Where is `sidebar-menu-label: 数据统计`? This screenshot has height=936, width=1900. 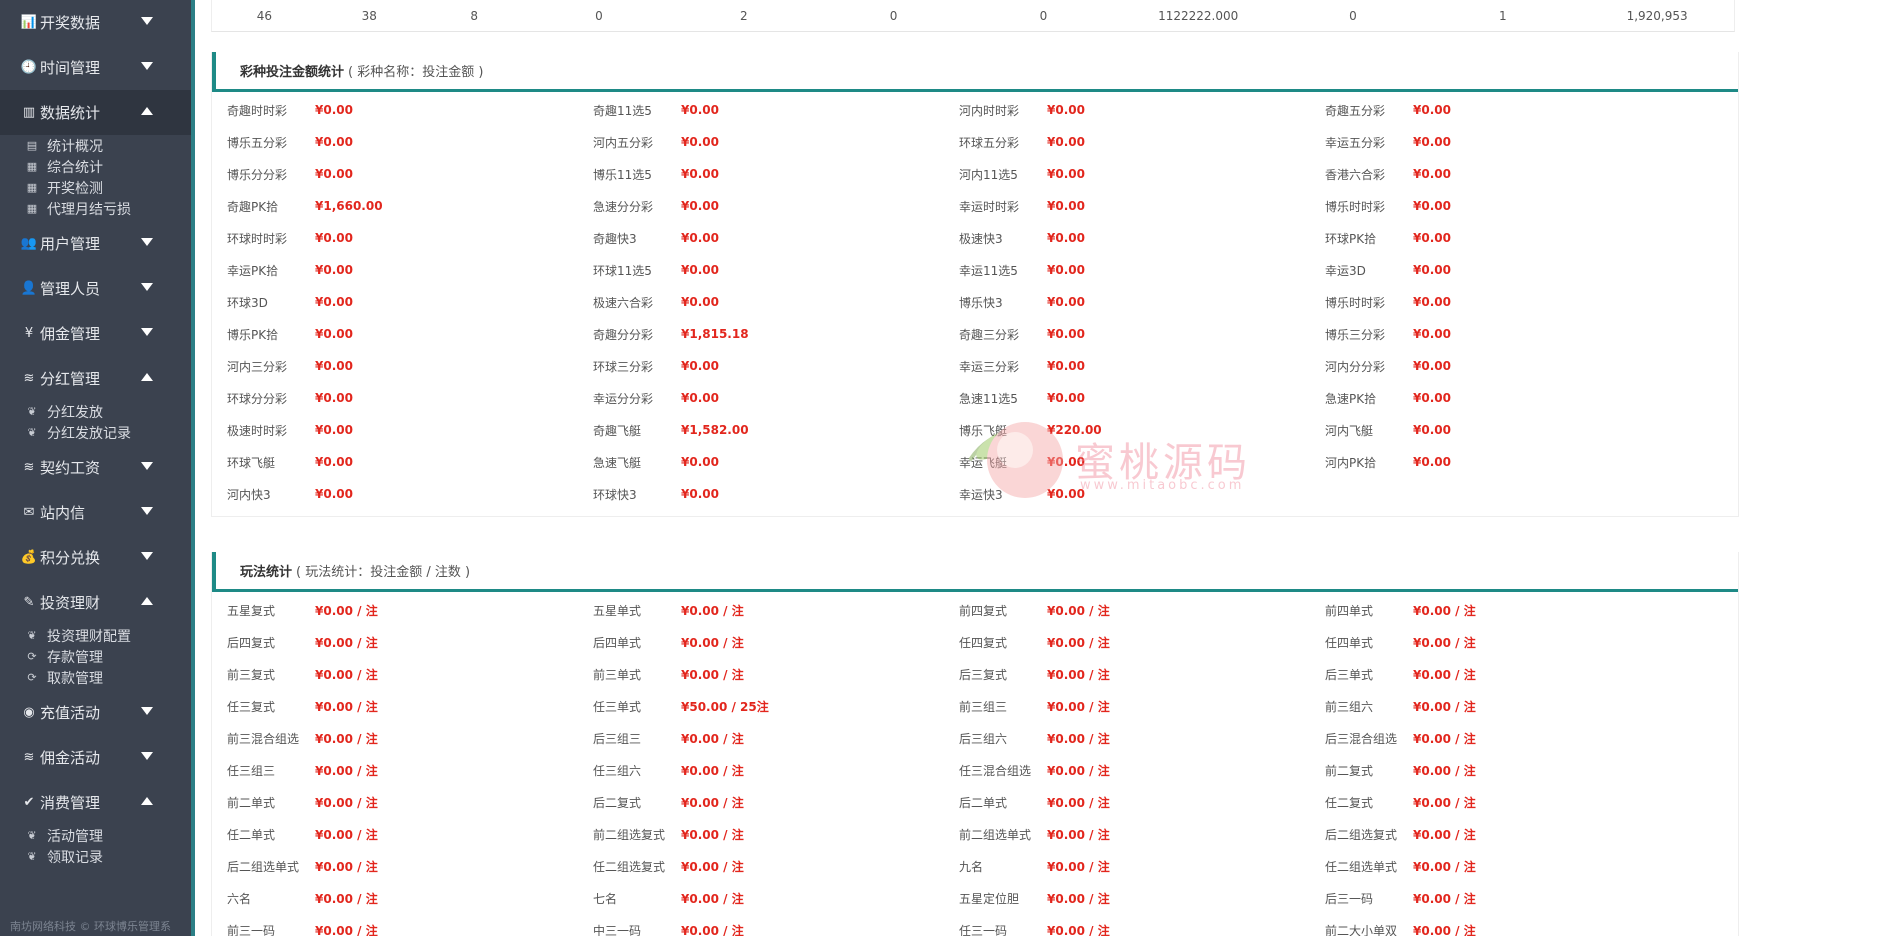 sidebar-menu-label: 数据统计 is located at coordinates (70, 113).